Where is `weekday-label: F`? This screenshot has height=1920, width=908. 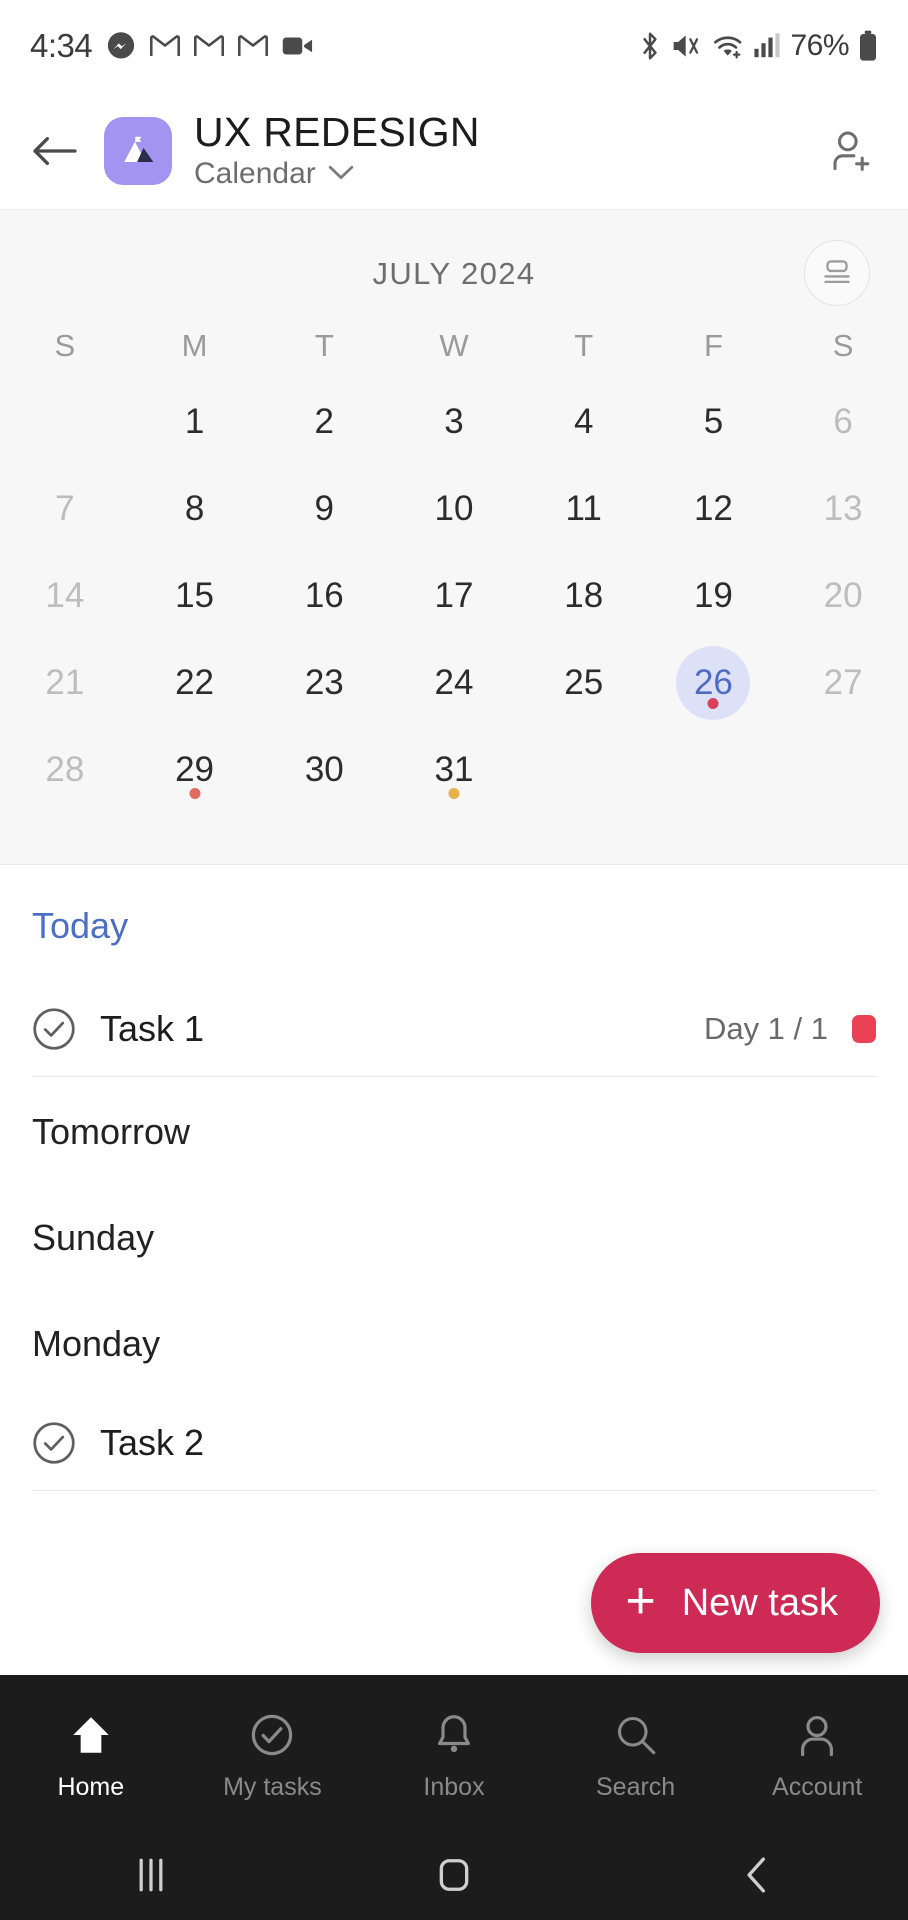
weekday-label: F is located at coordinates (713, 345).